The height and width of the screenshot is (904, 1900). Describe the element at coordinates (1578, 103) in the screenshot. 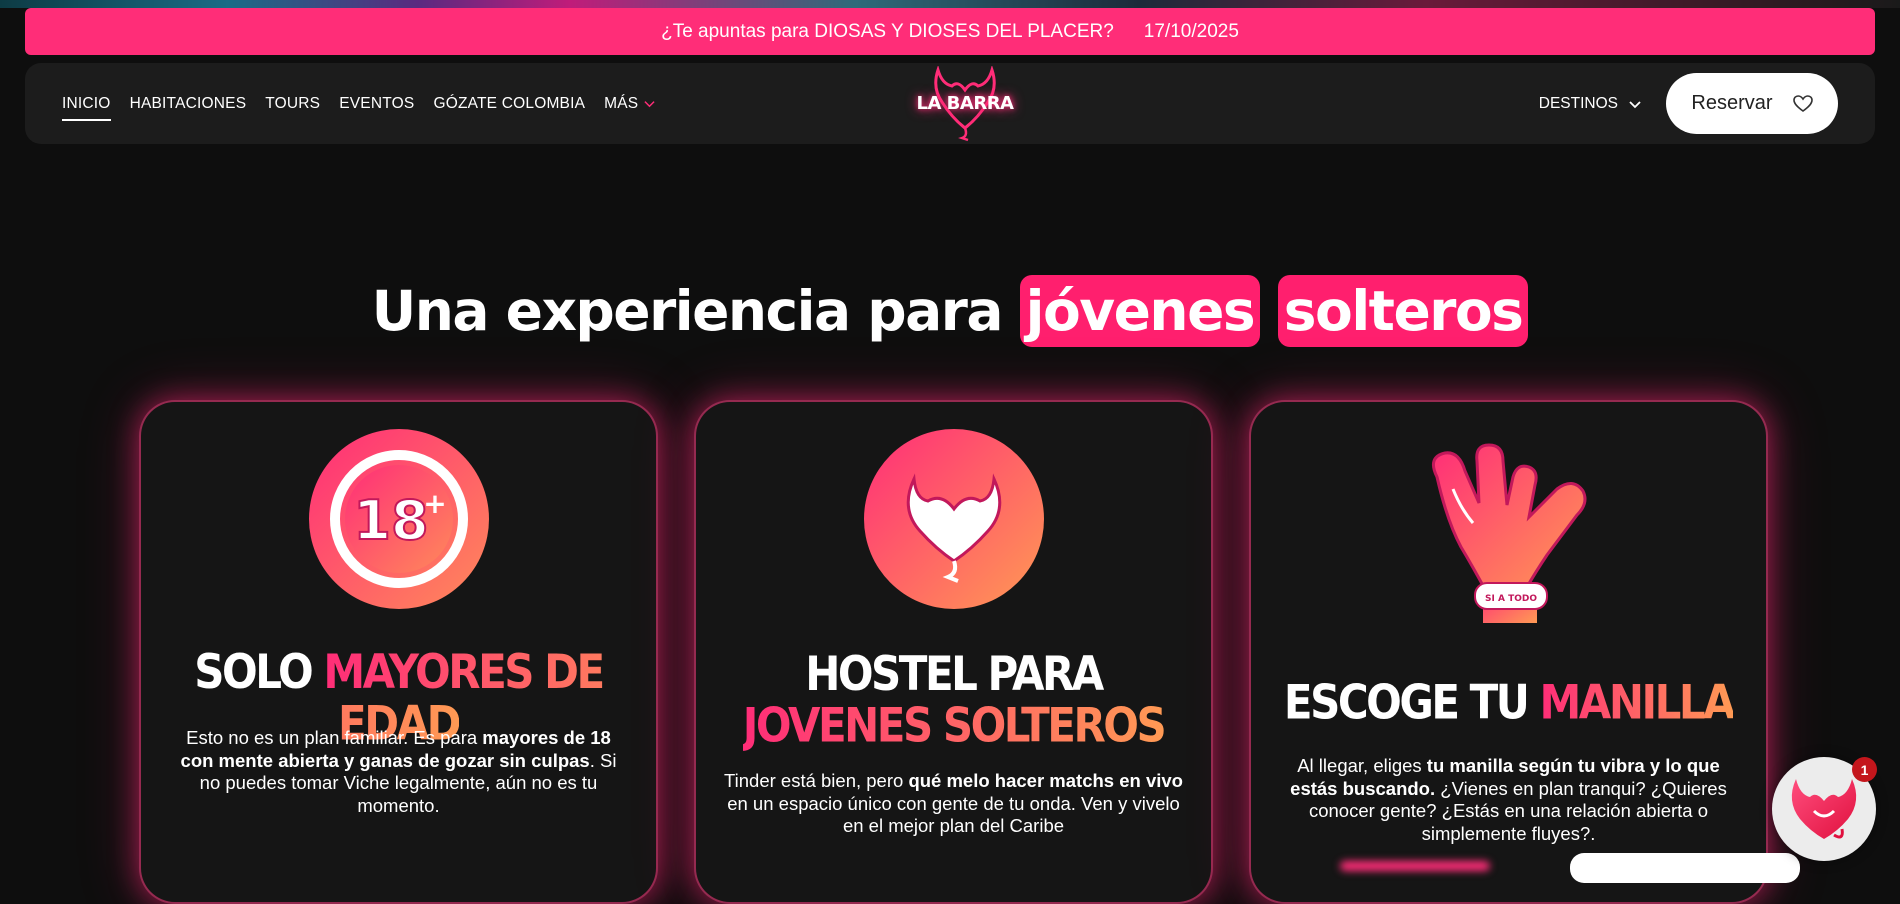

I see `destinos-label: DESTINOS` at that location.